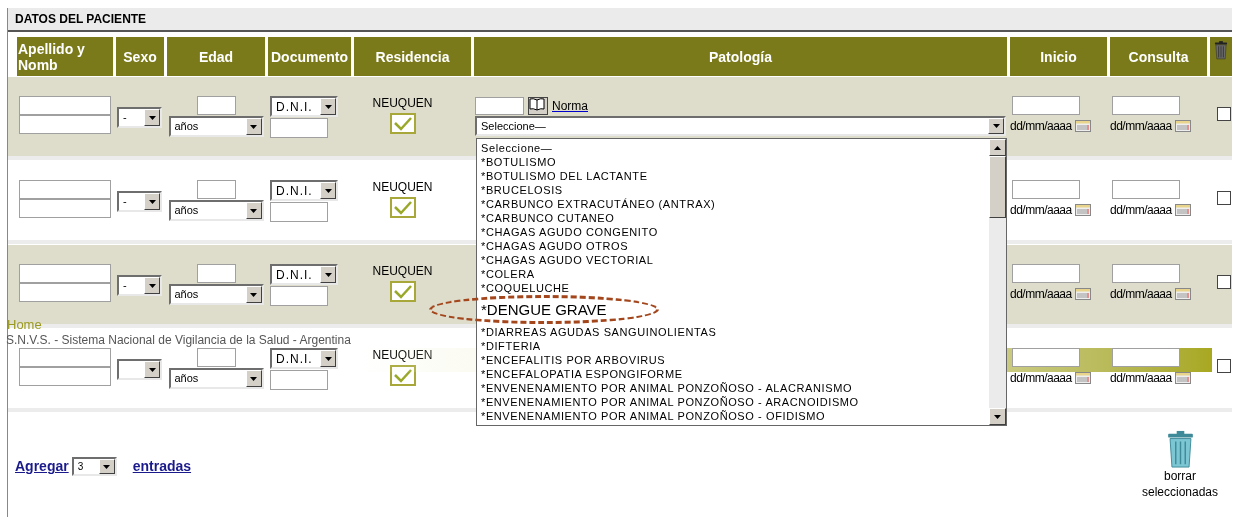 The width and height of the screenshot is (1239, 517). Describe the element at coordinates (573, 360) in the screenshot. I see `dropdown-option: *ENCEFALITIS POR ARBOVIRUS` at that location.